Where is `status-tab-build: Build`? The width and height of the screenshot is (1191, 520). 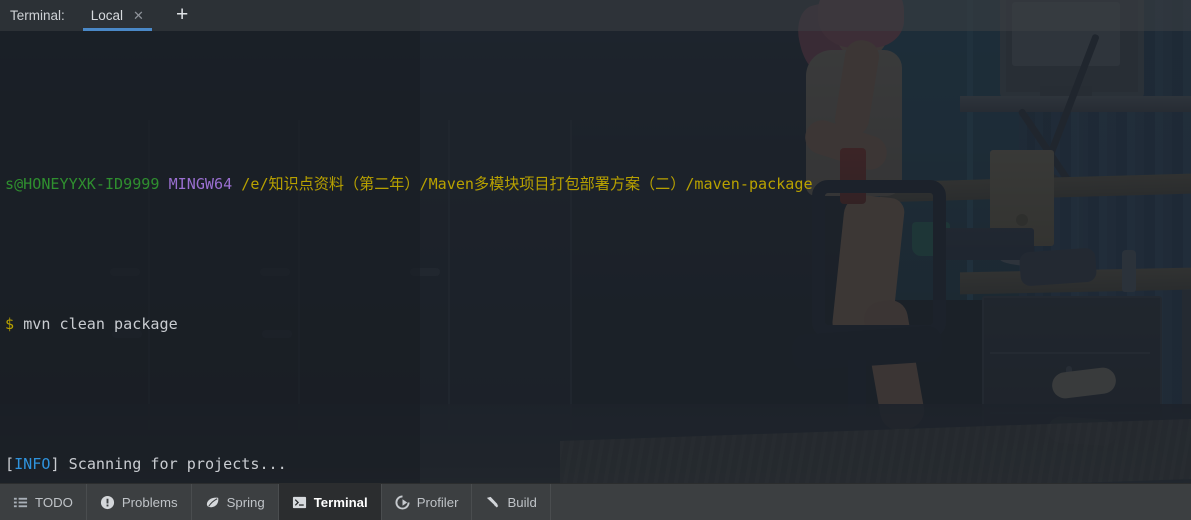
status-tab-build: Build is located at coordinates (511, 502).